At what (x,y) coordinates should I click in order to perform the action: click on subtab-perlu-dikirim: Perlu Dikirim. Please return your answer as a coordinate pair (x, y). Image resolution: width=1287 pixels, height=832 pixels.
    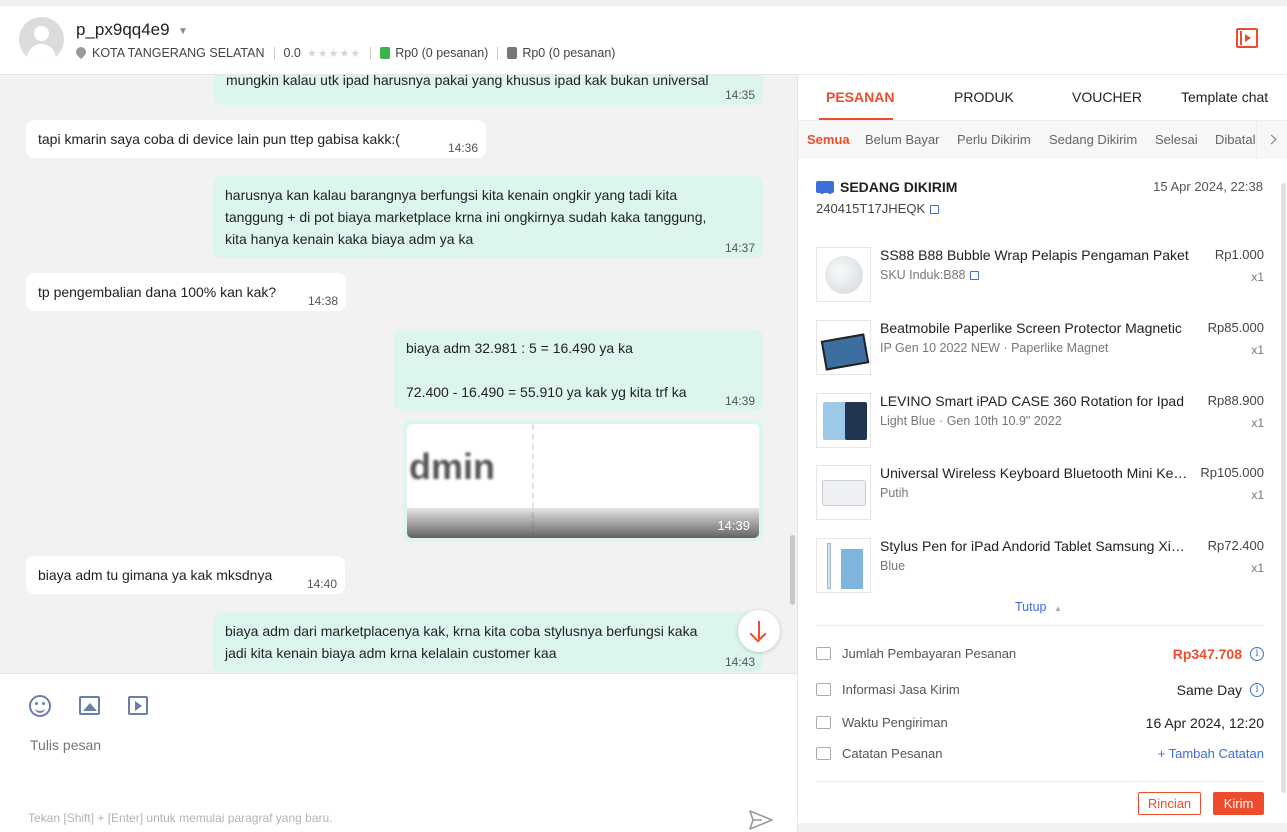
    Looking at the image, I should click on (994, 139).